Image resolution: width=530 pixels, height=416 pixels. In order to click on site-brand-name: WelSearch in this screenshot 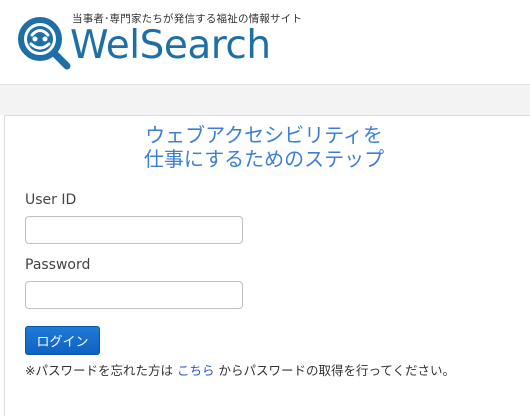, I will do `click(170, 46)`.